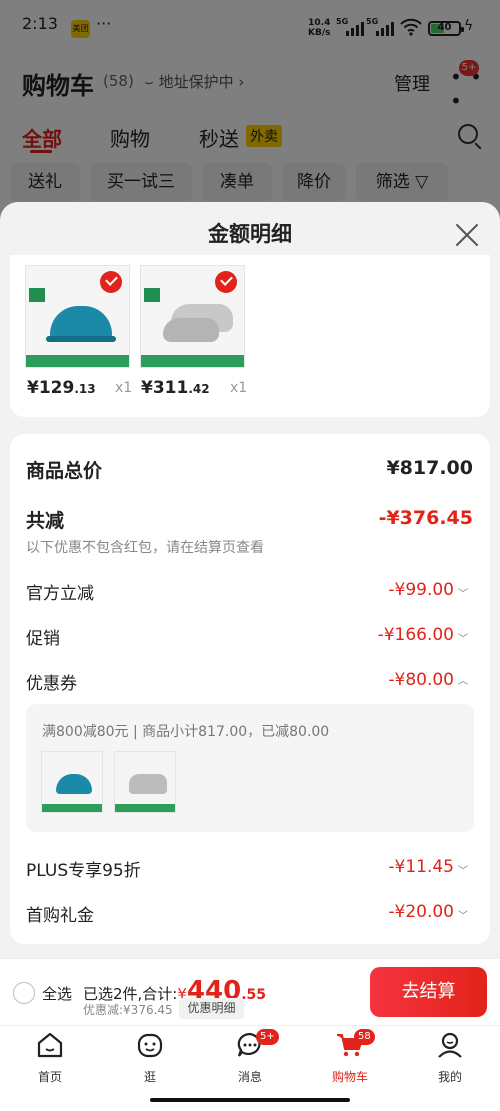 This screenshot has height=1111, width=500. I want to click on shoe-icon, so click(148, 784).